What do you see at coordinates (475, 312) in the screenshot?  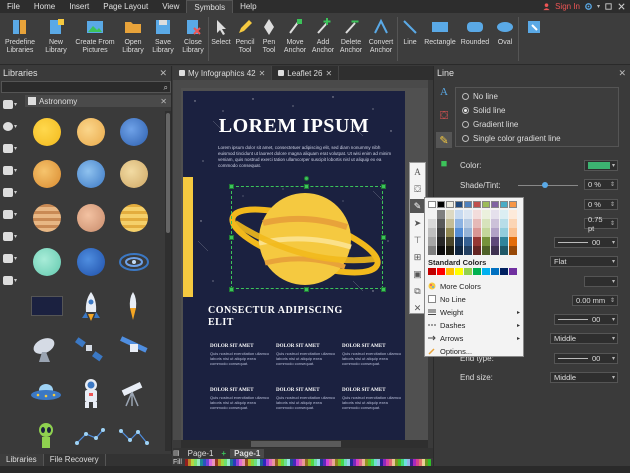 I see `weight-item: Weight ▸` at bounding box center [475, 312].